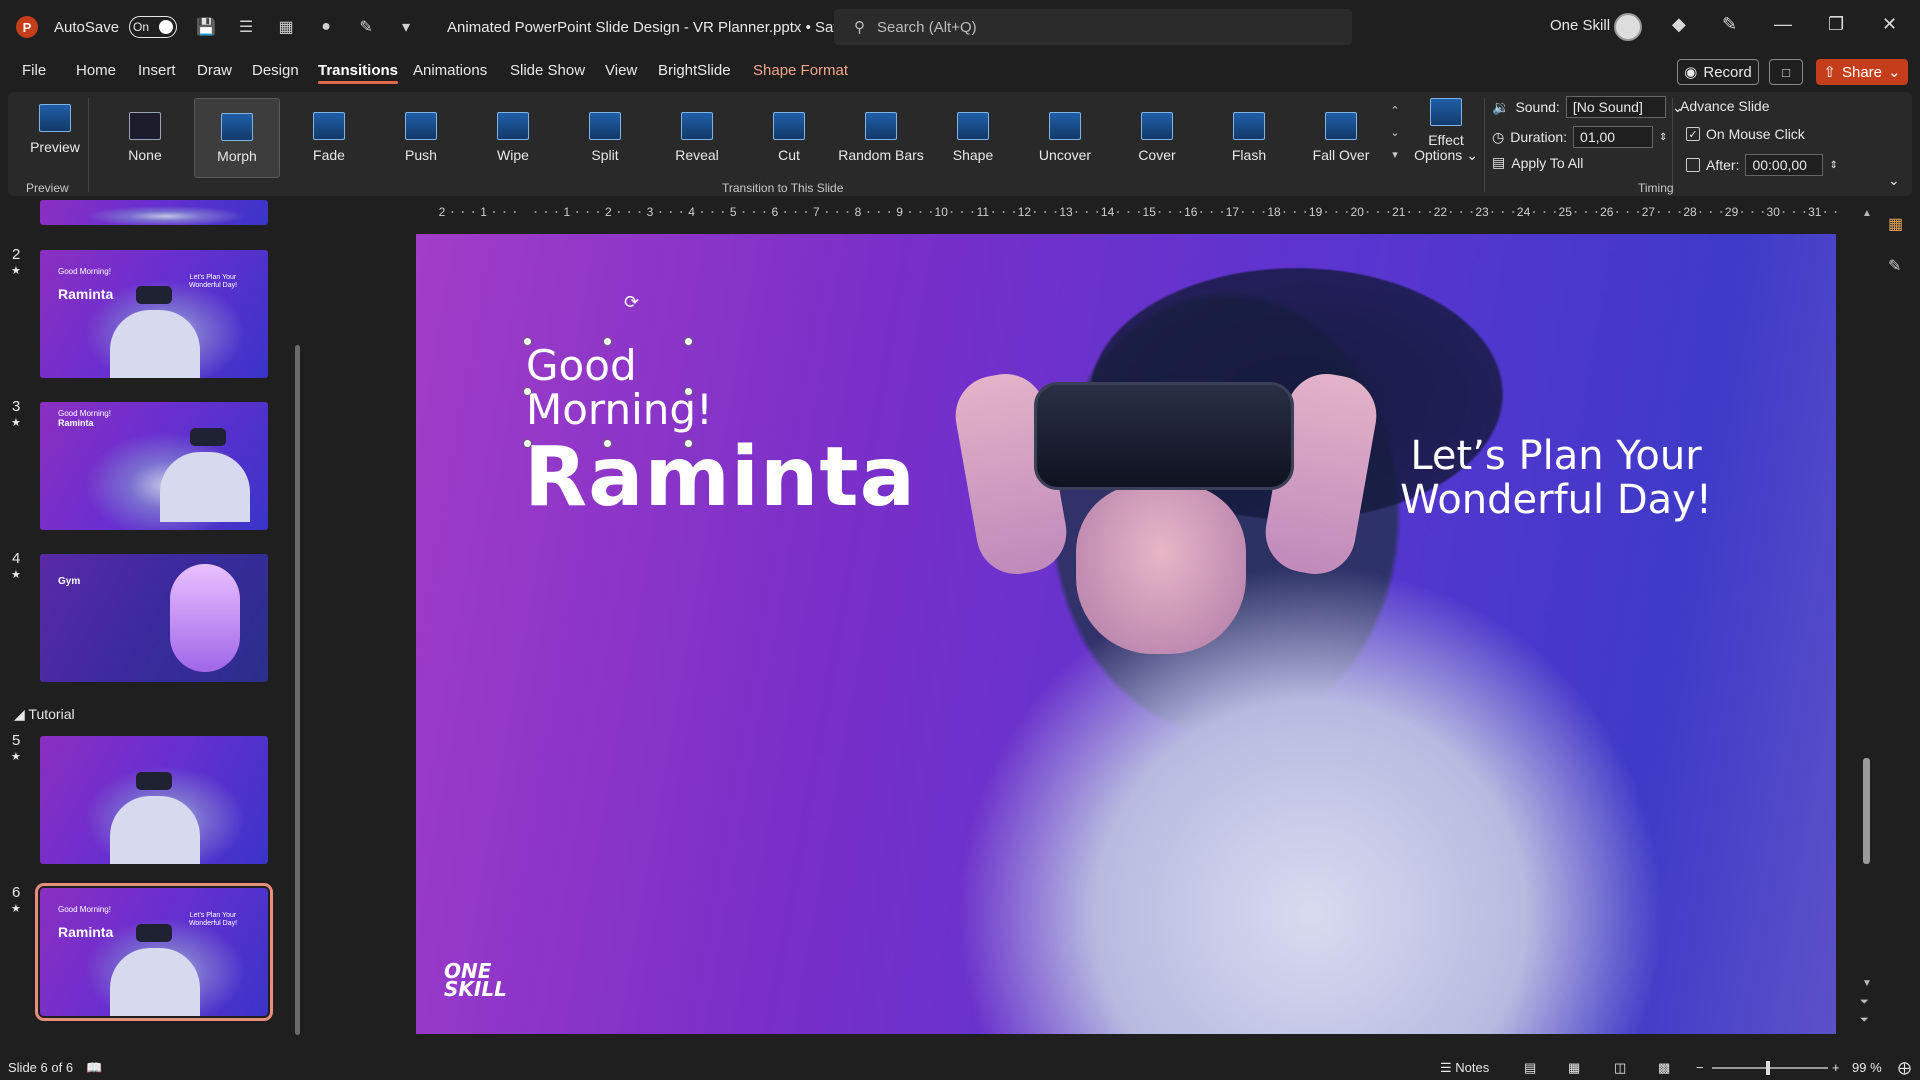  I want to click on sound-select: [No Sound], so click(1615, 107).